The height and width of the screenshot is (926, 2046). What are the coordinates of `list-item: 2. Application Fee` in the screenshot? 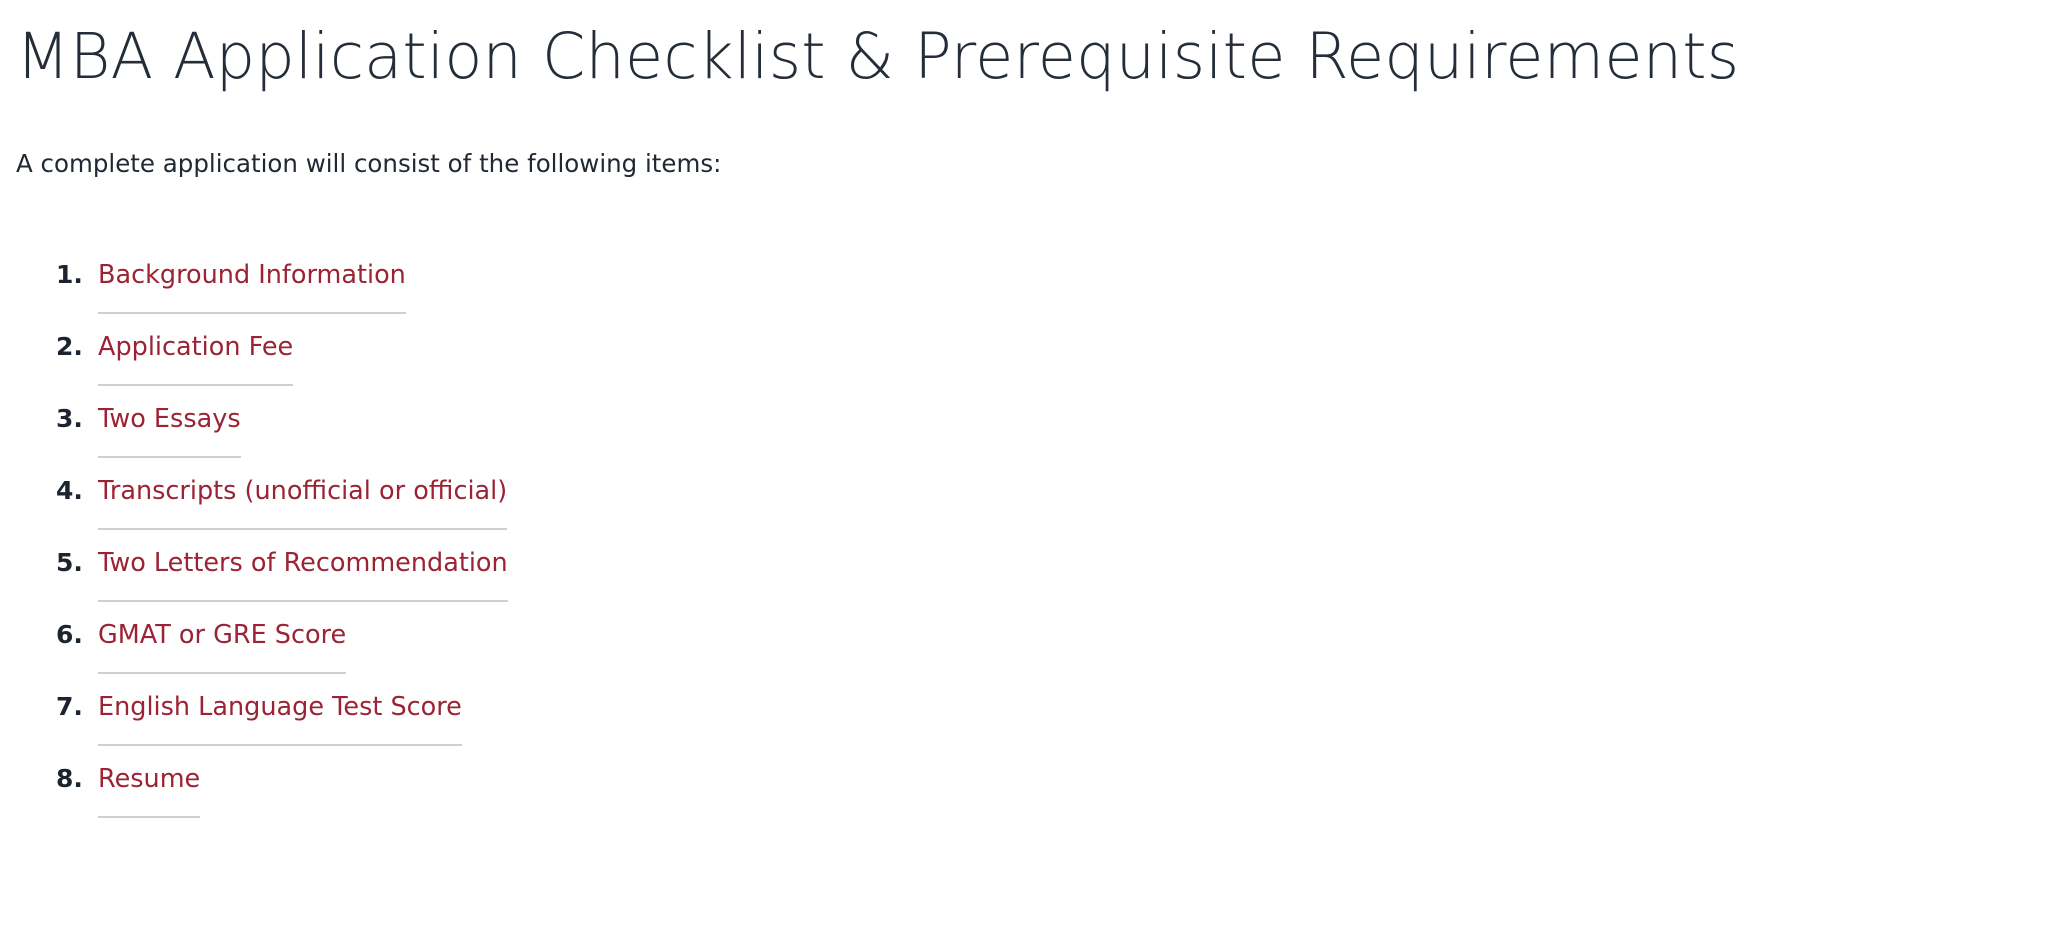 It's located at (1031, 349).